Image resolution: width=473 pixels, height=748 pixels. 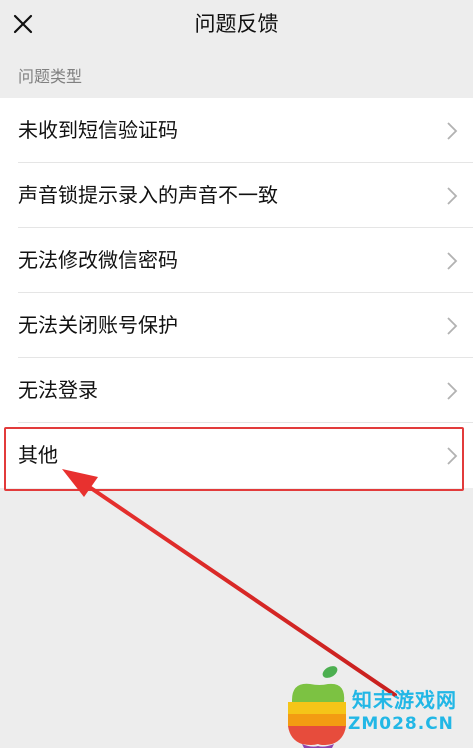 I want to click on list-item-voice-lock-mismatch: 声音锁提示录入的声音不一致, so click(x=236, y=195).